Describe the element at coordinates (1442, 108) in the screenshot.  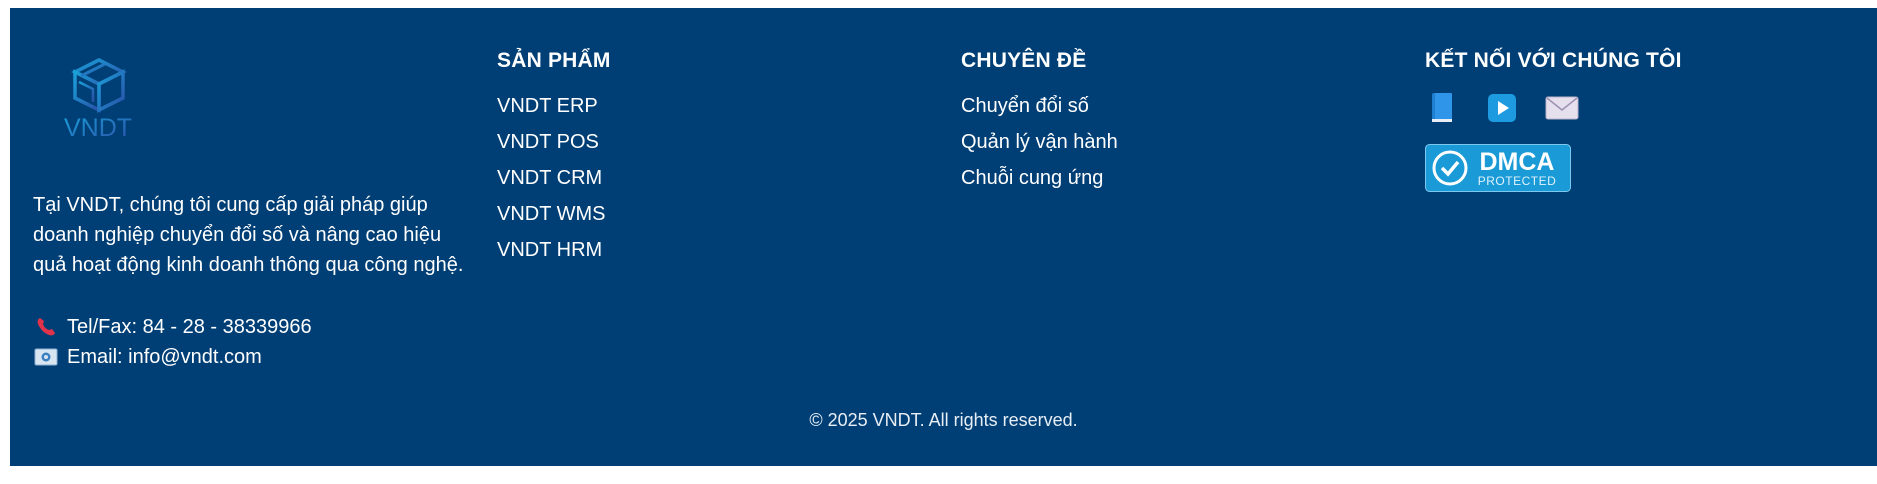
I see `facebook-book-icon` at that location.